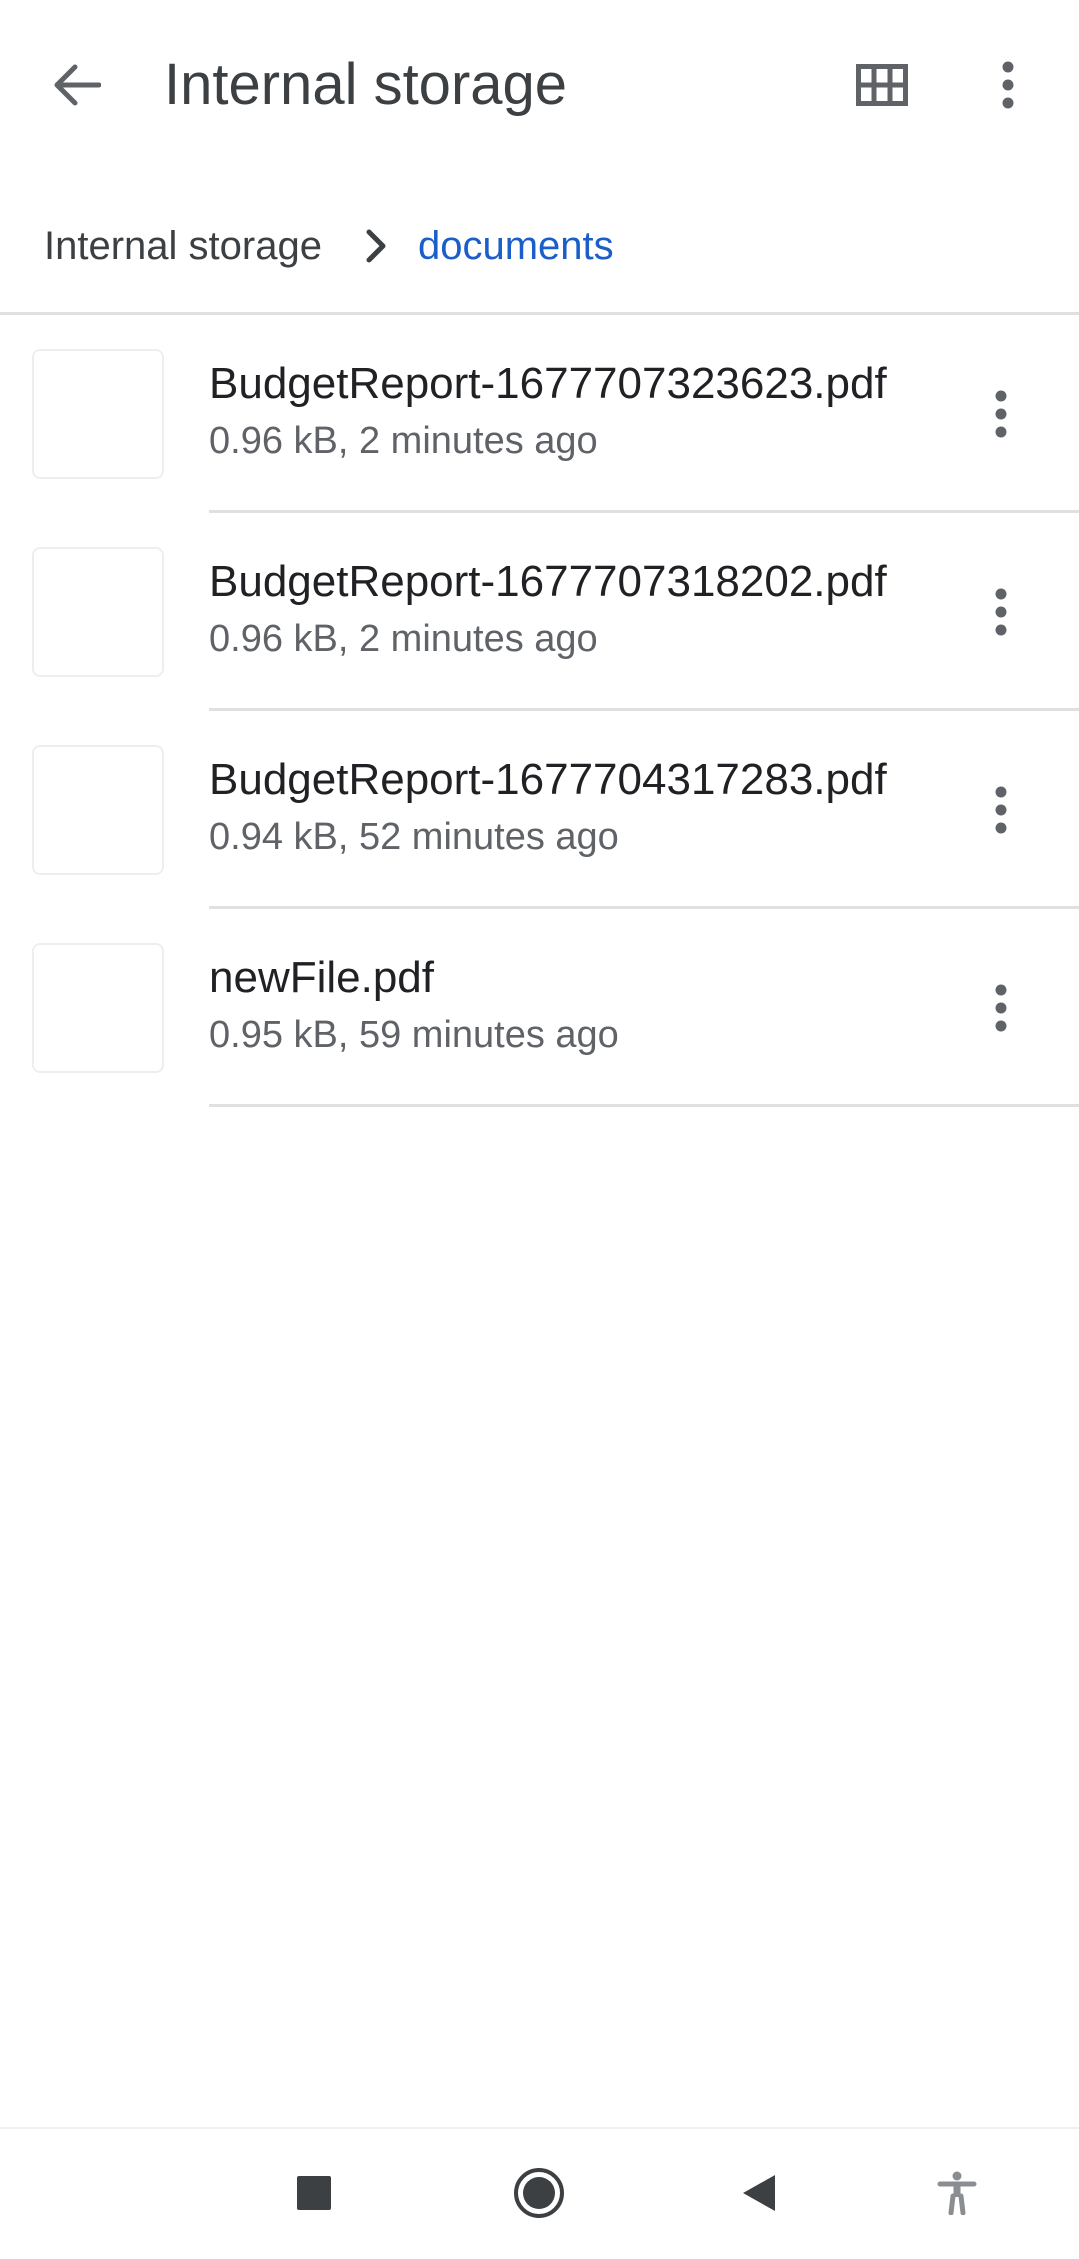 This screenshot has width=1079, height=2259. I want to click on recents-button, so click(314, 2193).